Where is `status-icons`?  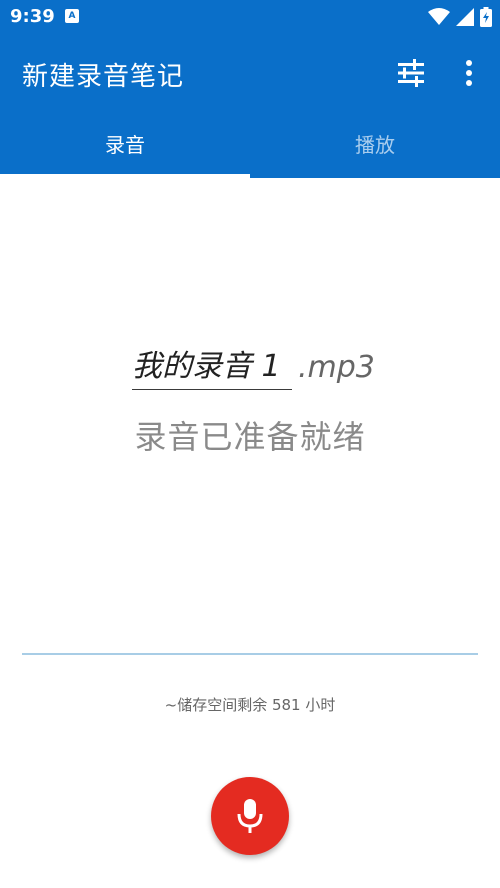 status-icons is located at coordinates (460, 17).